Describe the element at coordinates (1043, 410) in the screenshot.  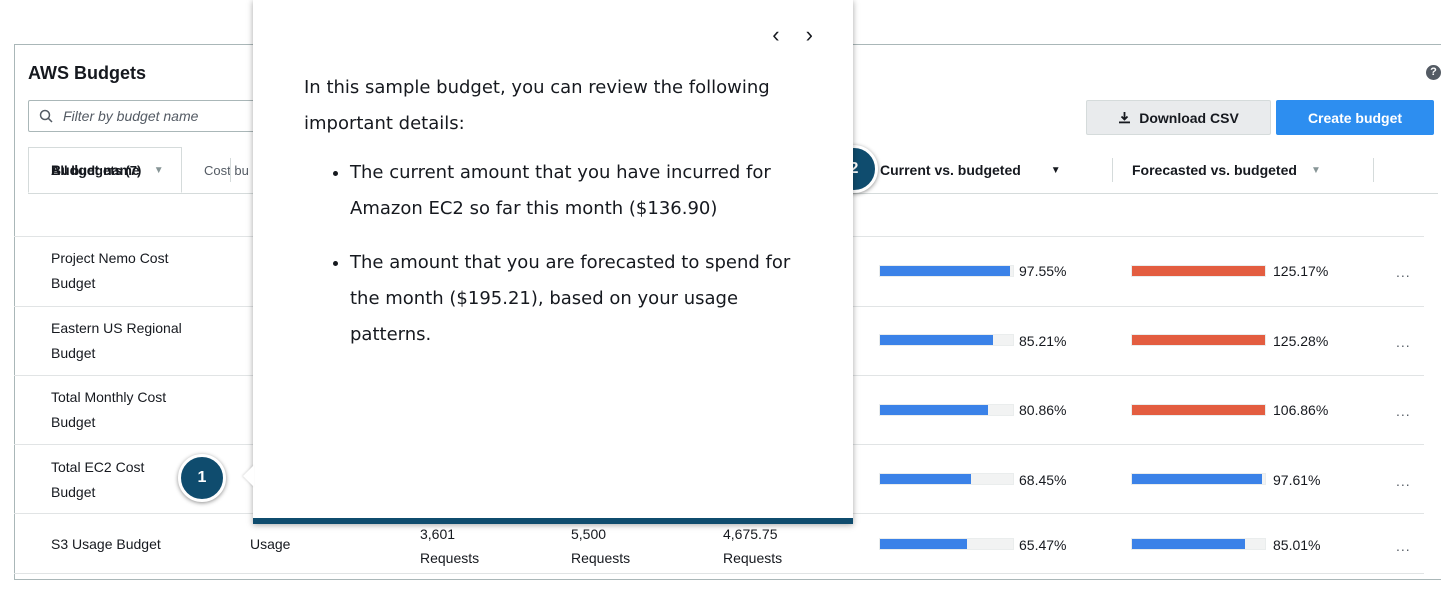
I see `current-percent: 80.86%` at that location.